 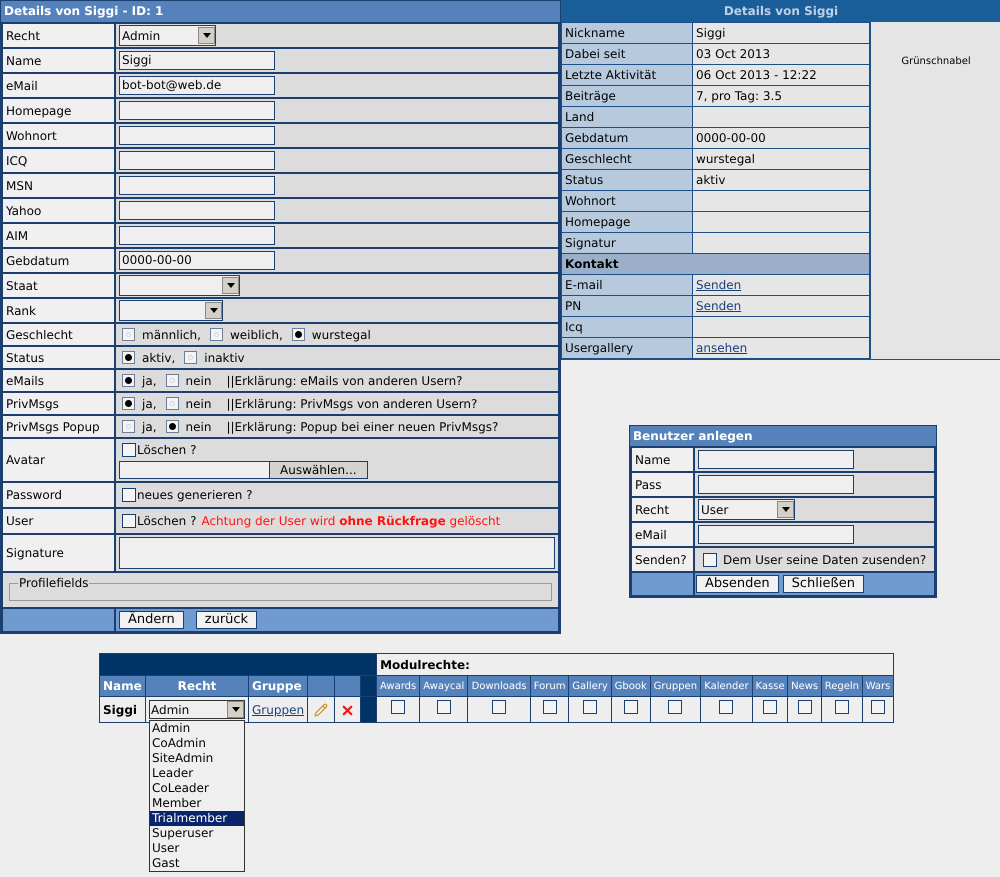 I want to click on info-label: E-mail, so click(x=584, y=285).